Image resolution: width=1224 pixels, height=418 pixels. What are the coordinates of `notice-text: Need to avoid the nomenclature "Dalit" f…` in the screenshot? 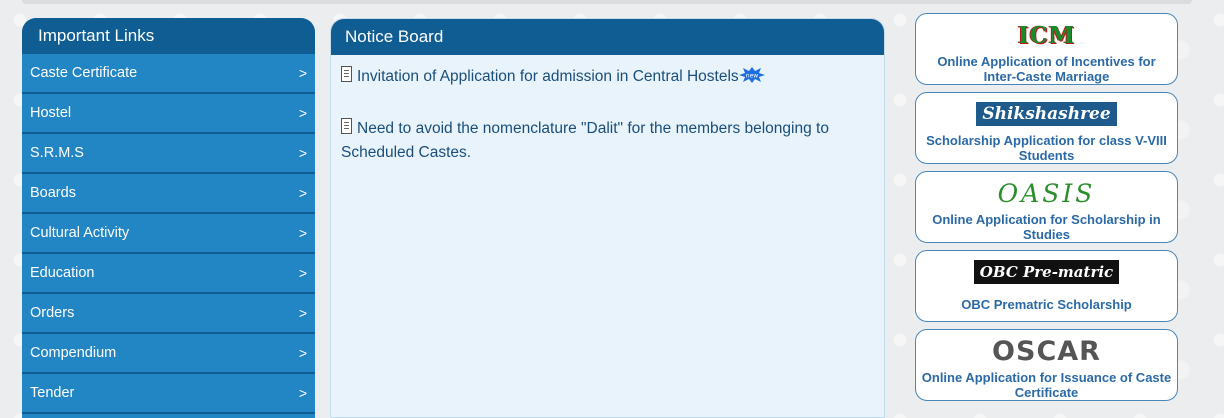 It's located at (585, 140).